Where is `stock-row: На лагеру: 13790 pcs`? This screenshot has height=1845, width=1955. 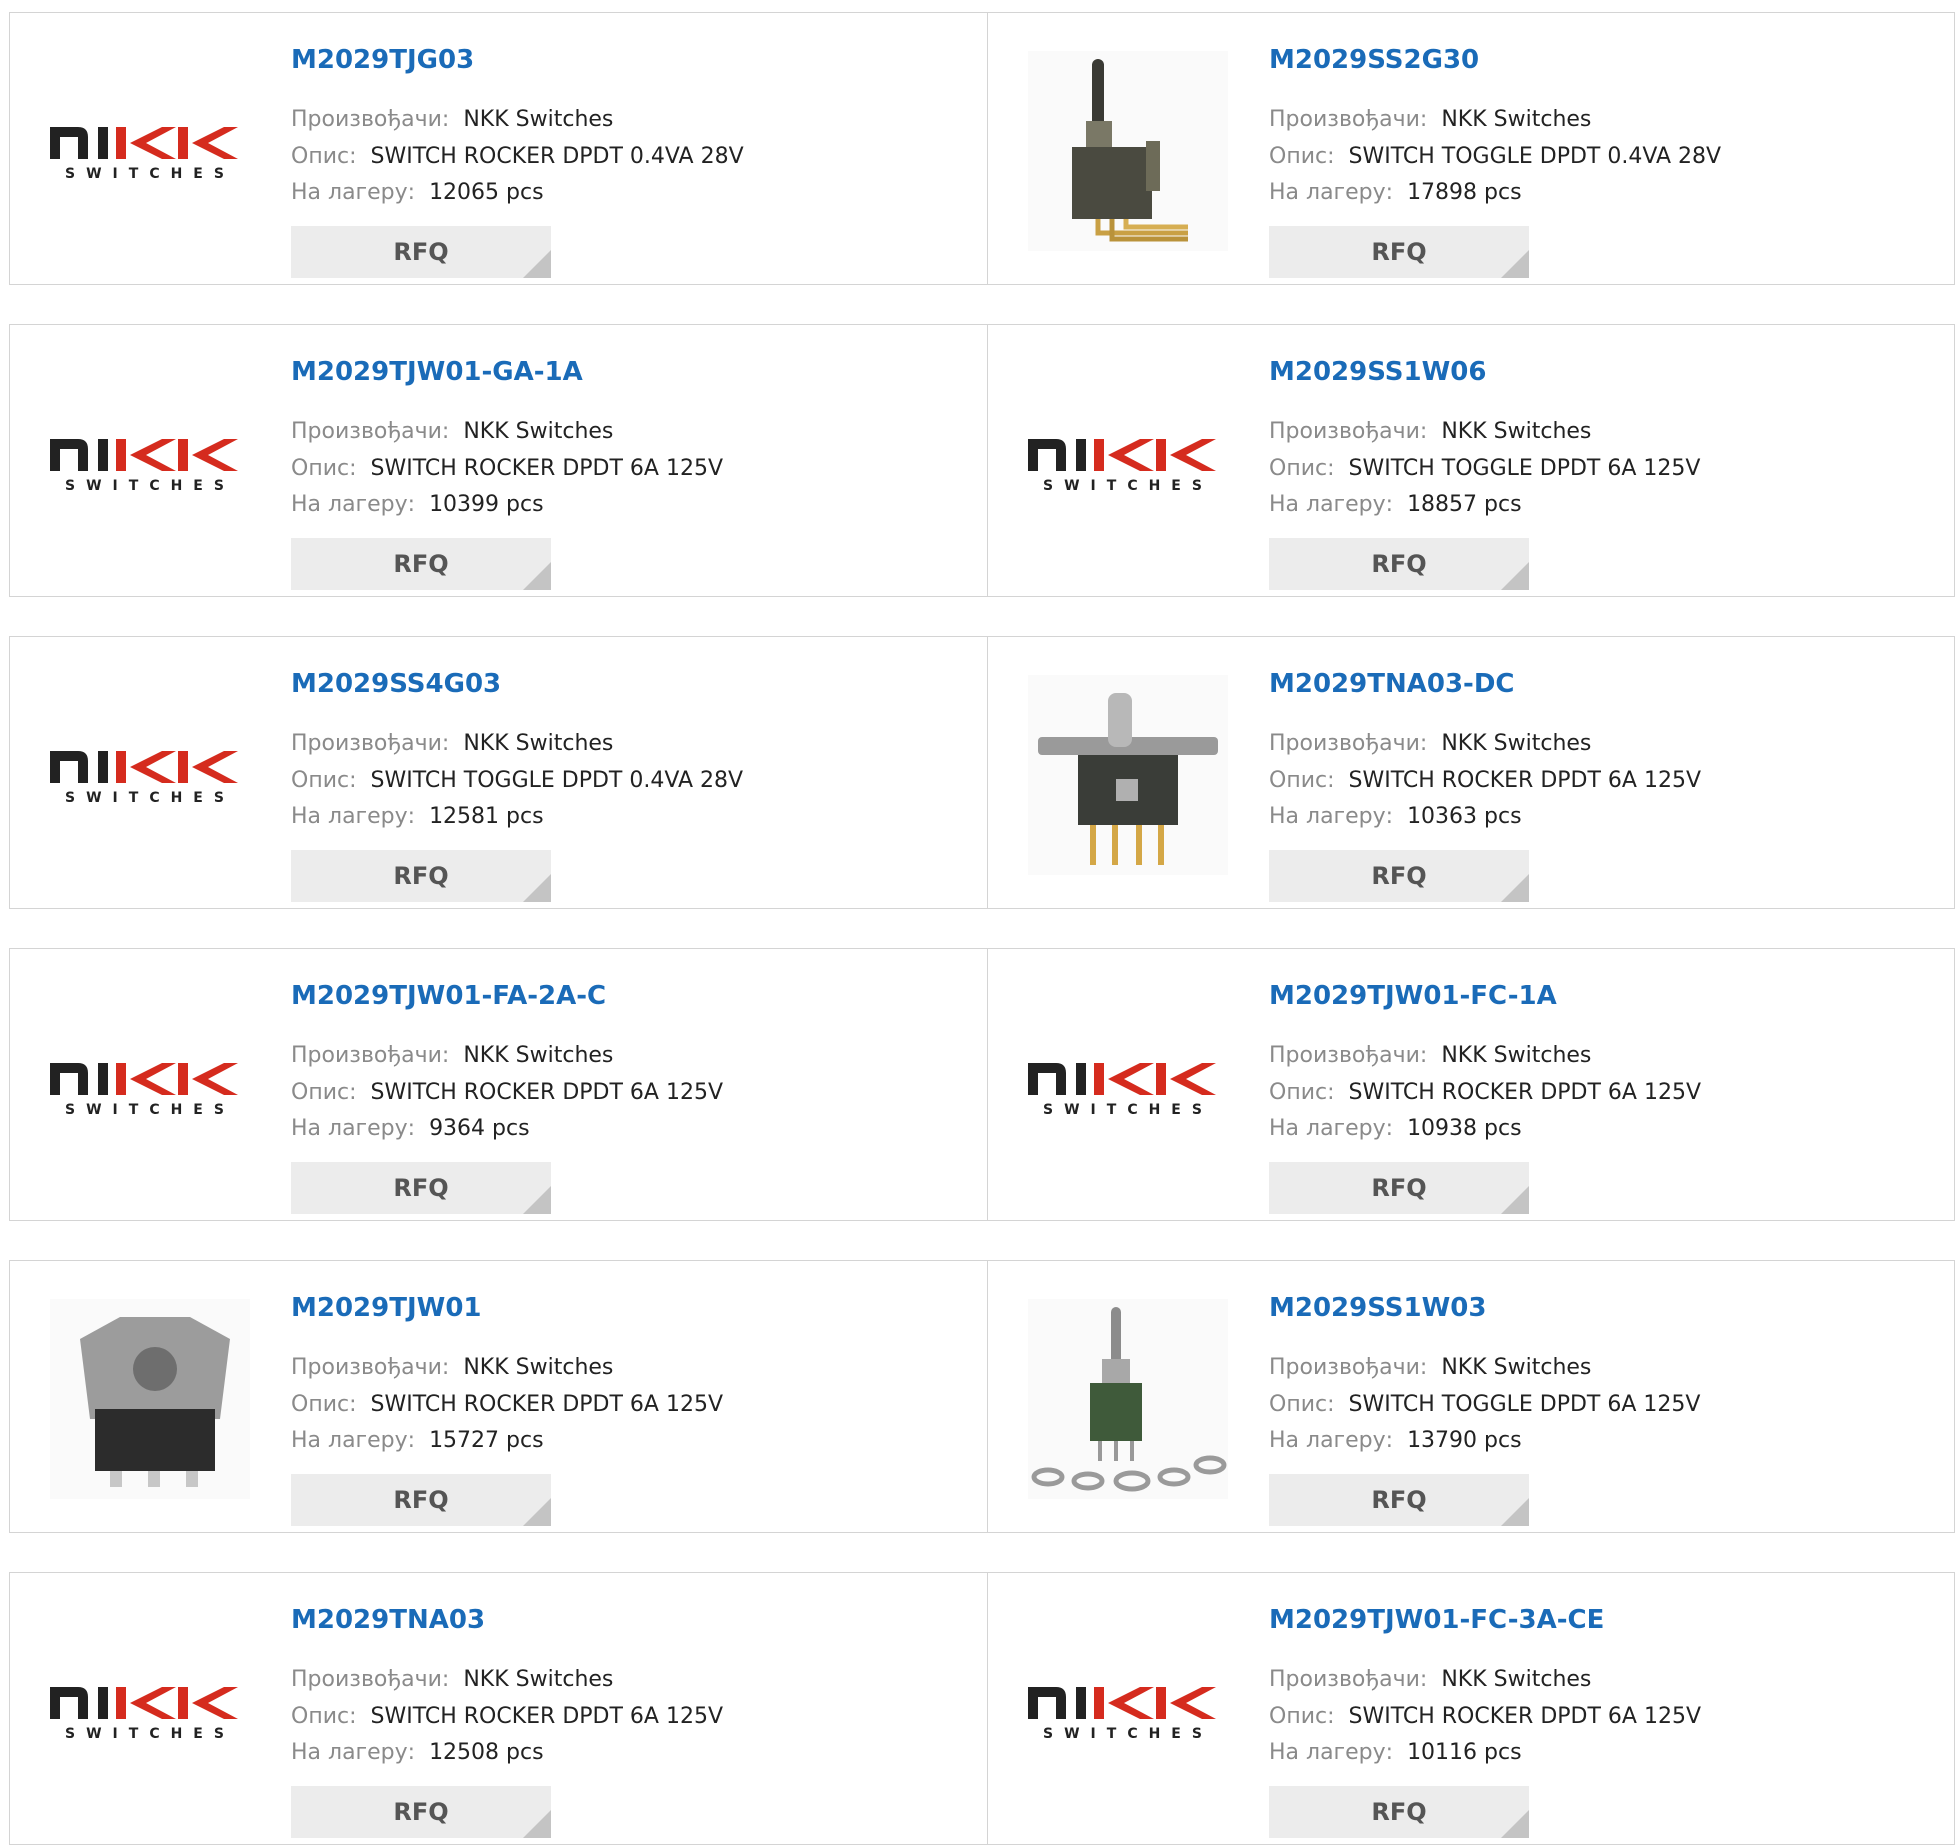
stock-row: На лагеру: 13790 pcs is located at coordinates (1395, 1440).